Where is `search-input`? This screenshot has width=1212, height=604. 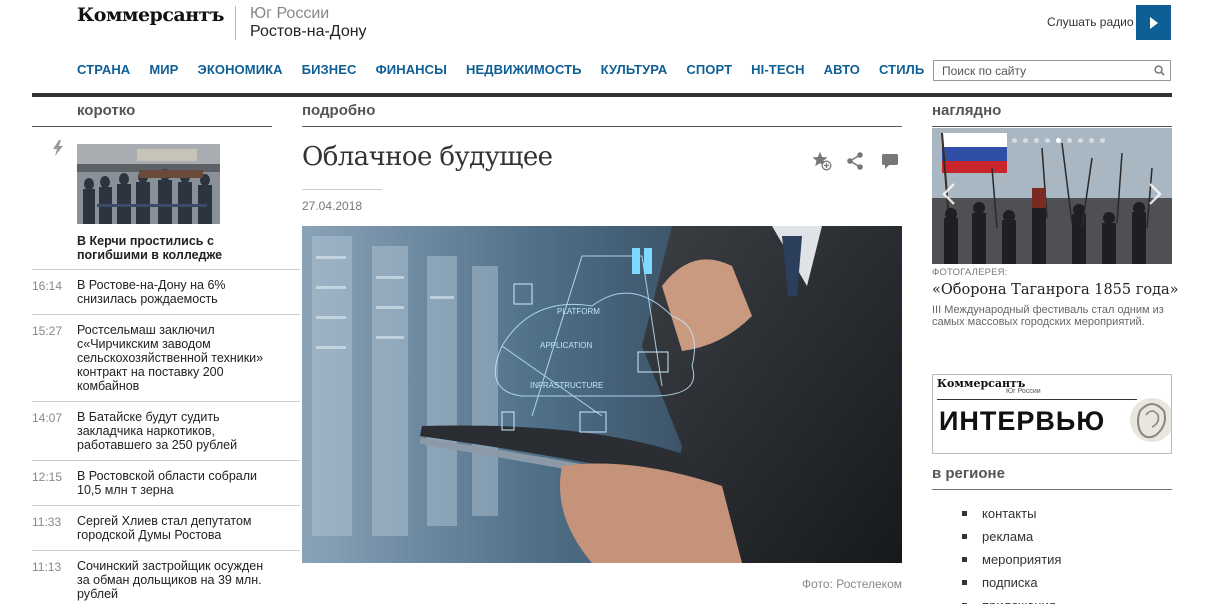
search-input is located at coordinates (1039, 70).